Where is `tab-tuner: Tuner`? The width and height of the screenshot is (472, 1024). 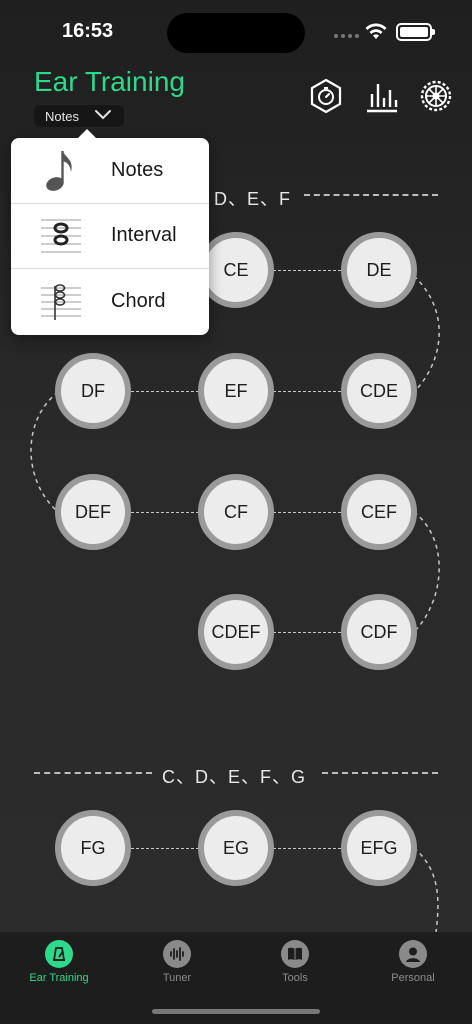
tab-tuner: Tuner is located at coordinates (177, 962).